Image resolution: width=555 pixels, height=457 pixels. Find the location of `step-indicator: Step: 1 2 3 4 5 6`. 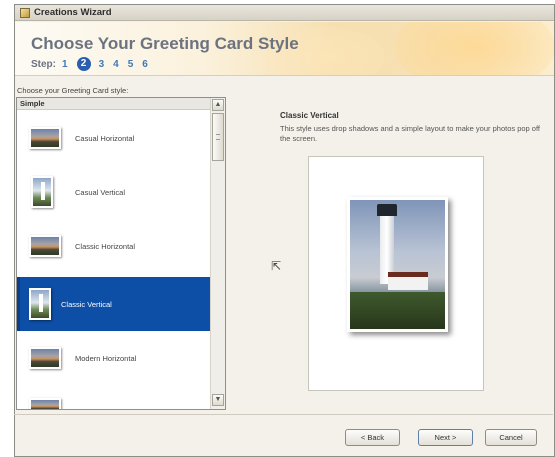

step-indicator: Step: 1 2 3 4 5 6 is located at coordinates (94, 64).